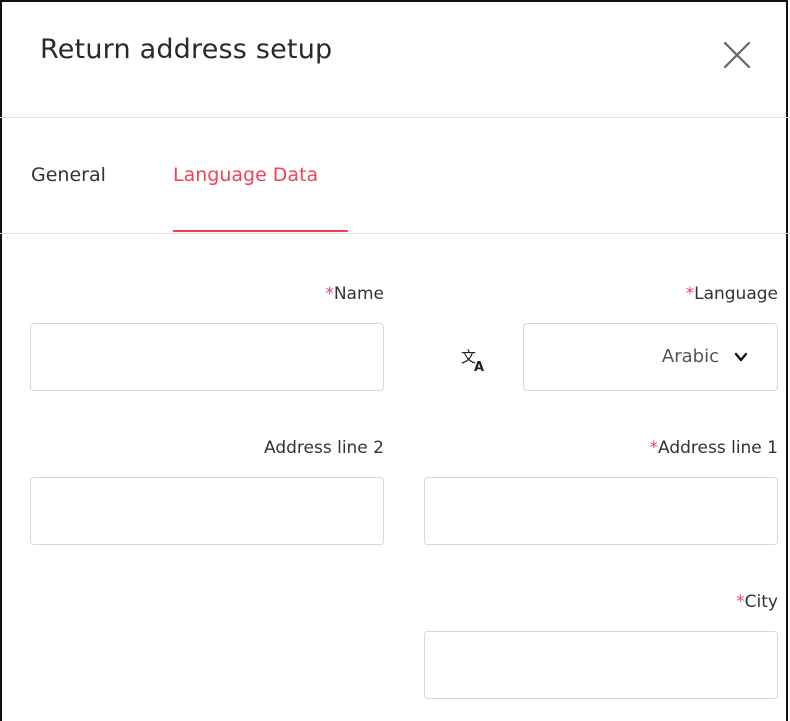 Image resolution: width=790 pixels, height=721 pixels. What do you see at coordinates (323, 448) in the screenshot?
I see `address-line-2-label: Address line 2` at bounding box center [323, 448].